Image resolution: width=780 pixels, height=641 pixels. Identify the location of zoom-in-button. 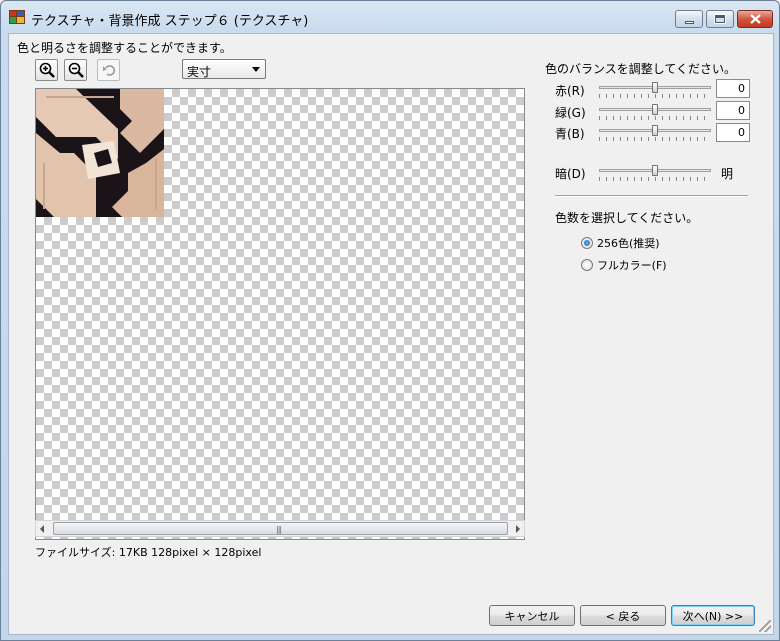
(46, 70).